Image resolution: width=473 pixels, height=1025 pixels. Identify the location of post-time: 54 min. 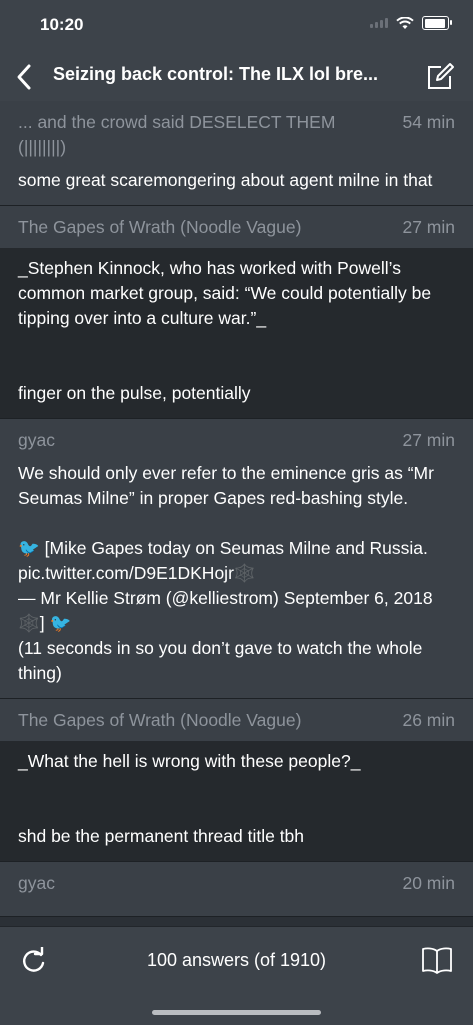
(428, 122).